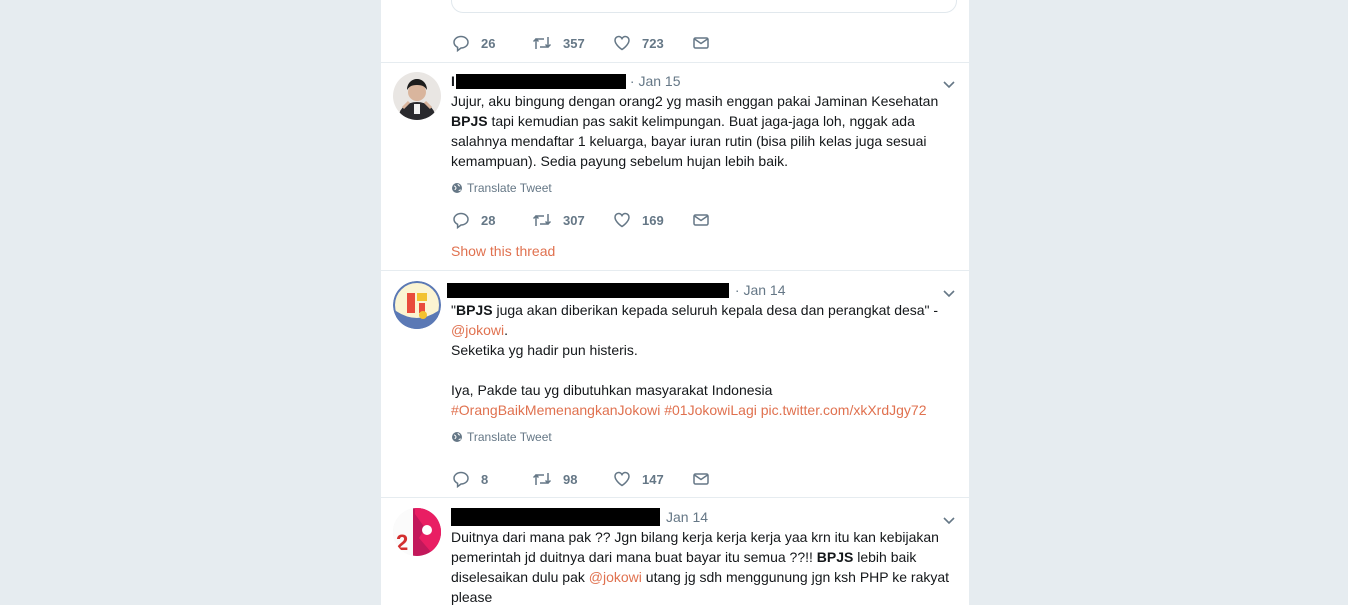 The height and width of the screenshot is (605, 1348). I want to click on tweet-header: Jan 14, so click(579, 517).